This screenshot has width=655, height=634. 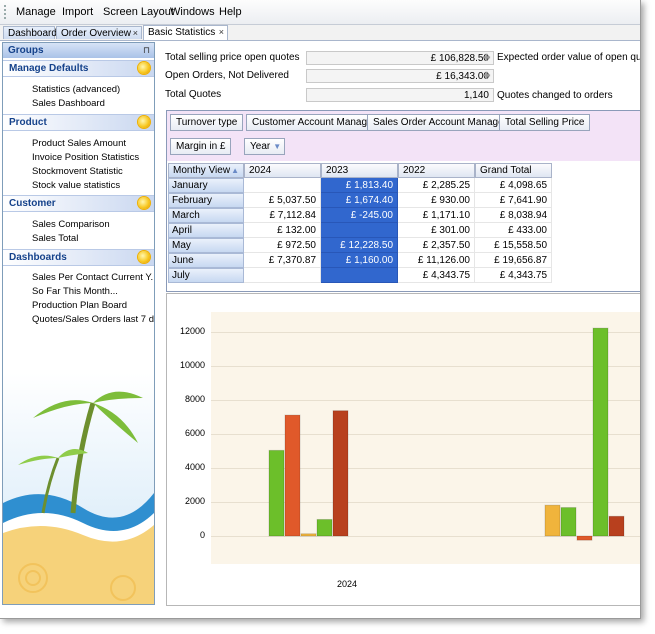 What do you see at coordinates (359, 185) in the screenshot?
I see `table-cell: £ 1,813.40` at bounding box center [359, 185].